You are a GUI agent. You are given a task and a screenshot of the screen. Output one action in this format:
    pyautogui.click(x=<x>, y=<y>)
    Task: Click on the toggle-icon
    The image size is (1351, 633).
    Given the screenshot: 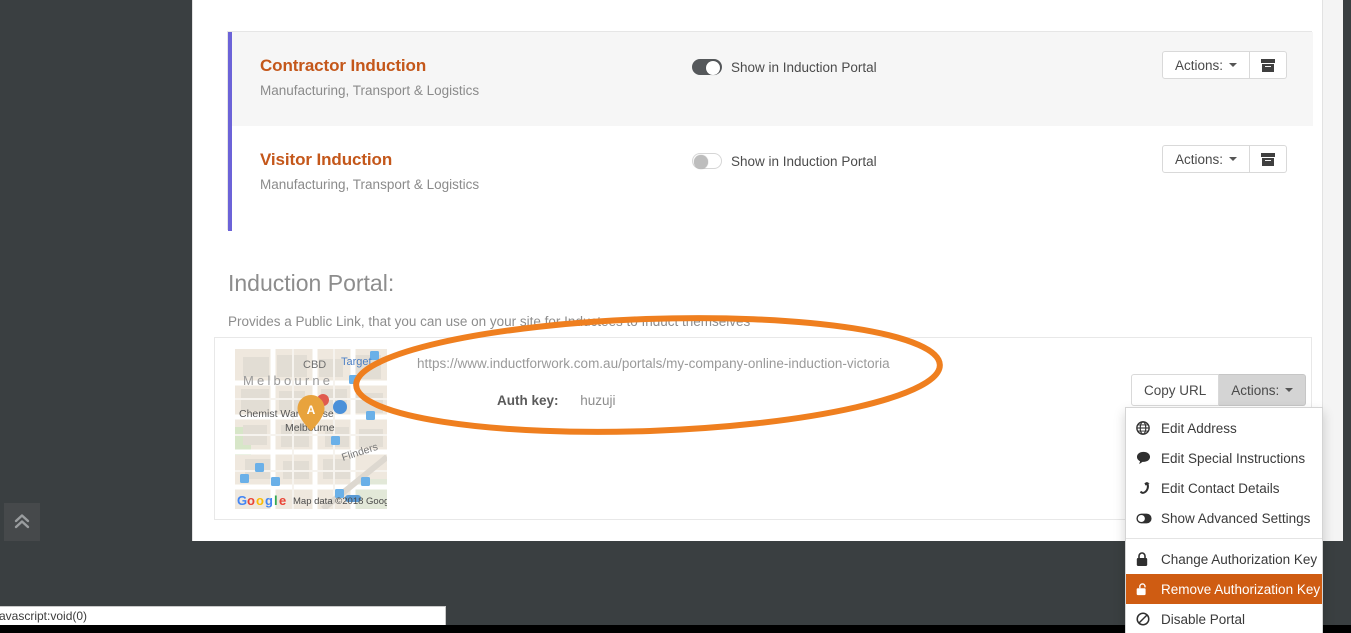 What is the action you would take?
    pyautogui.click(x=1146, y=518)
    